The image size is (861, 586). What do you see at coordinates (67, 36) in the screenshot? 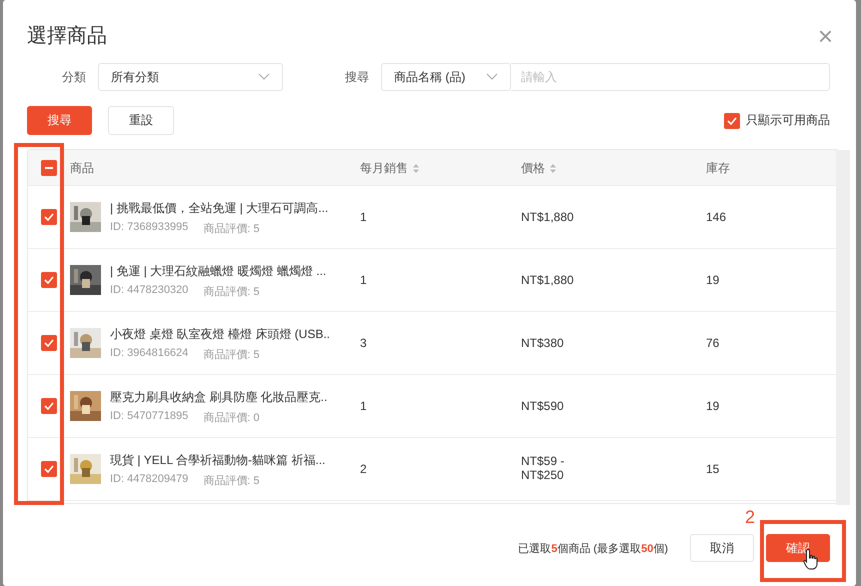
I see `dialog-title: 選擇商品` at bounding box center [67, 36].